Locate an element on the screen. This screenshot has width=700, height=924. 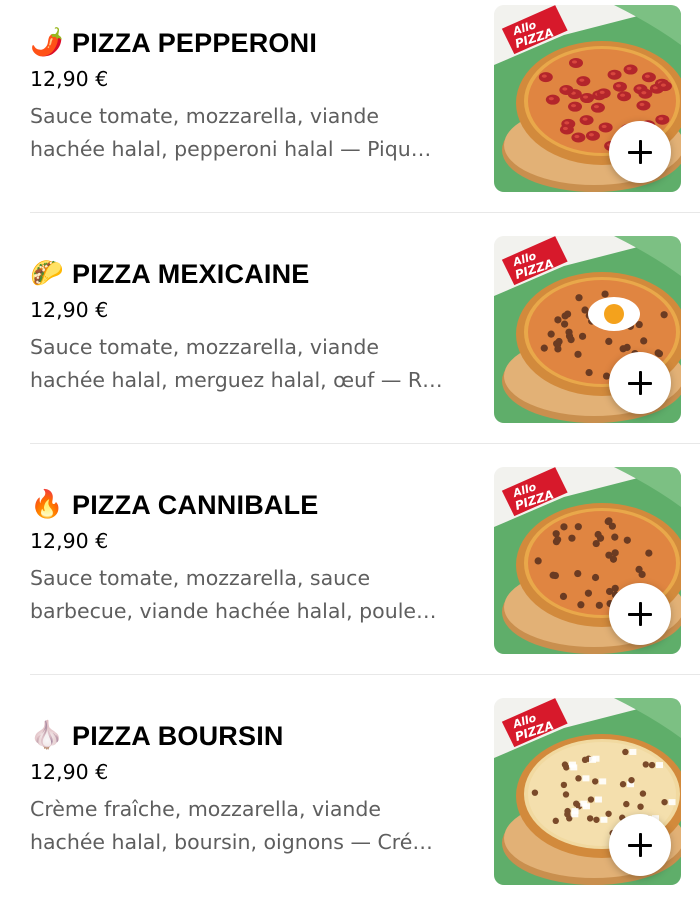
item-title-row: 🌮 PIZZA MEXICAINE is located at coordinates (252, 274).